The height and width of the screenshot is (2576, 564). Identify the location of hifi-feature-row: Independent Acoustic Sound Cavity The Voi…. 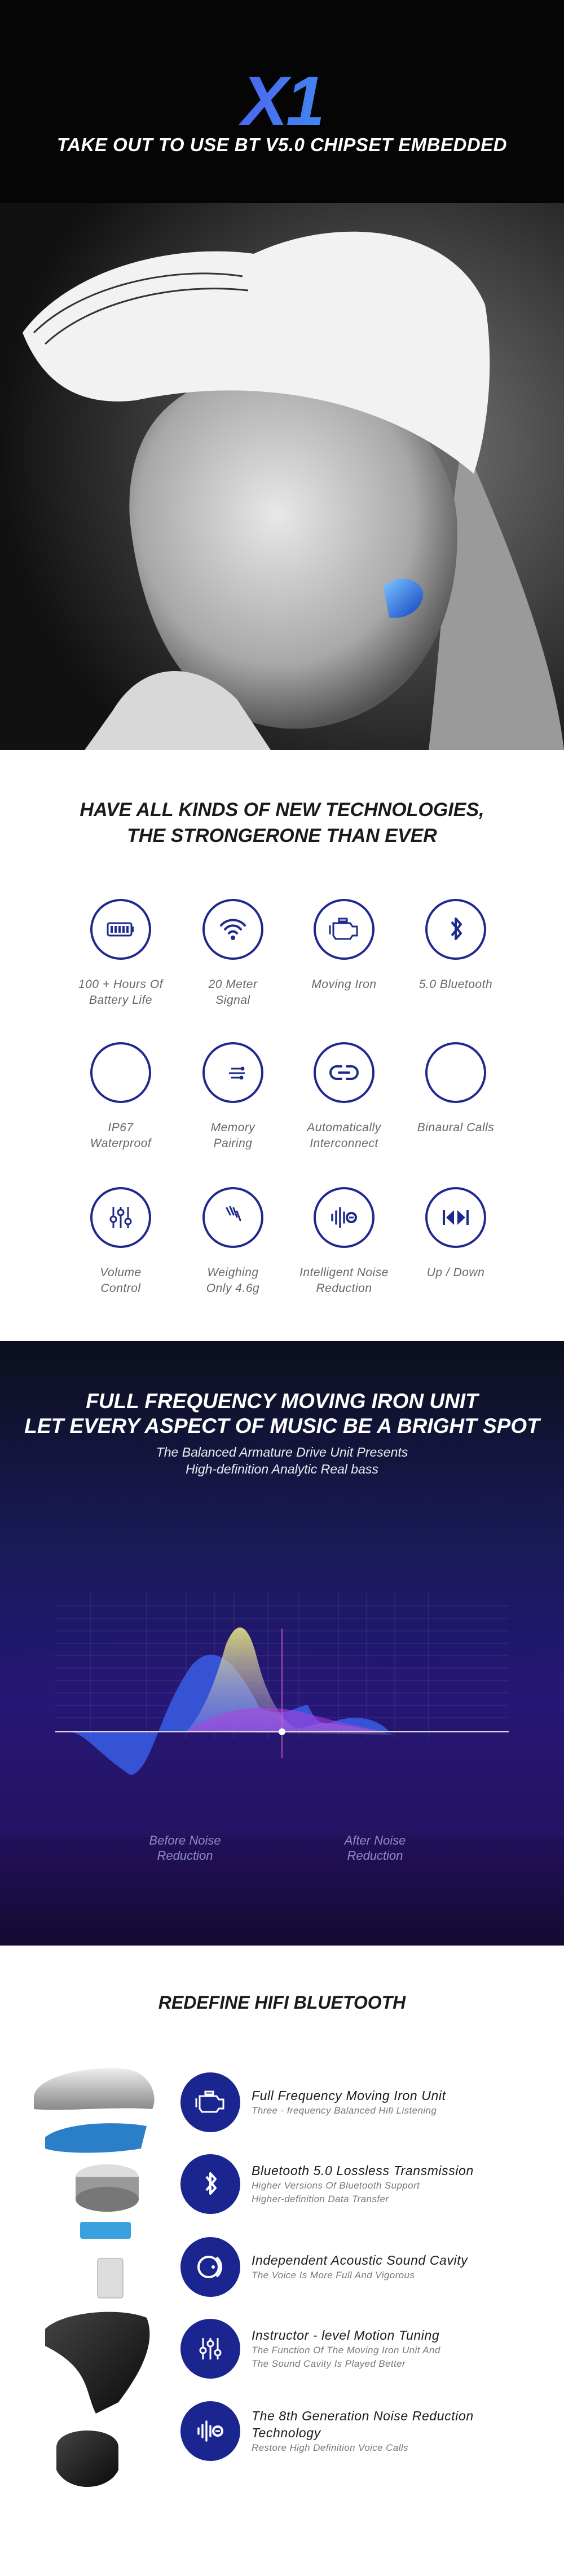
(366, 2267).